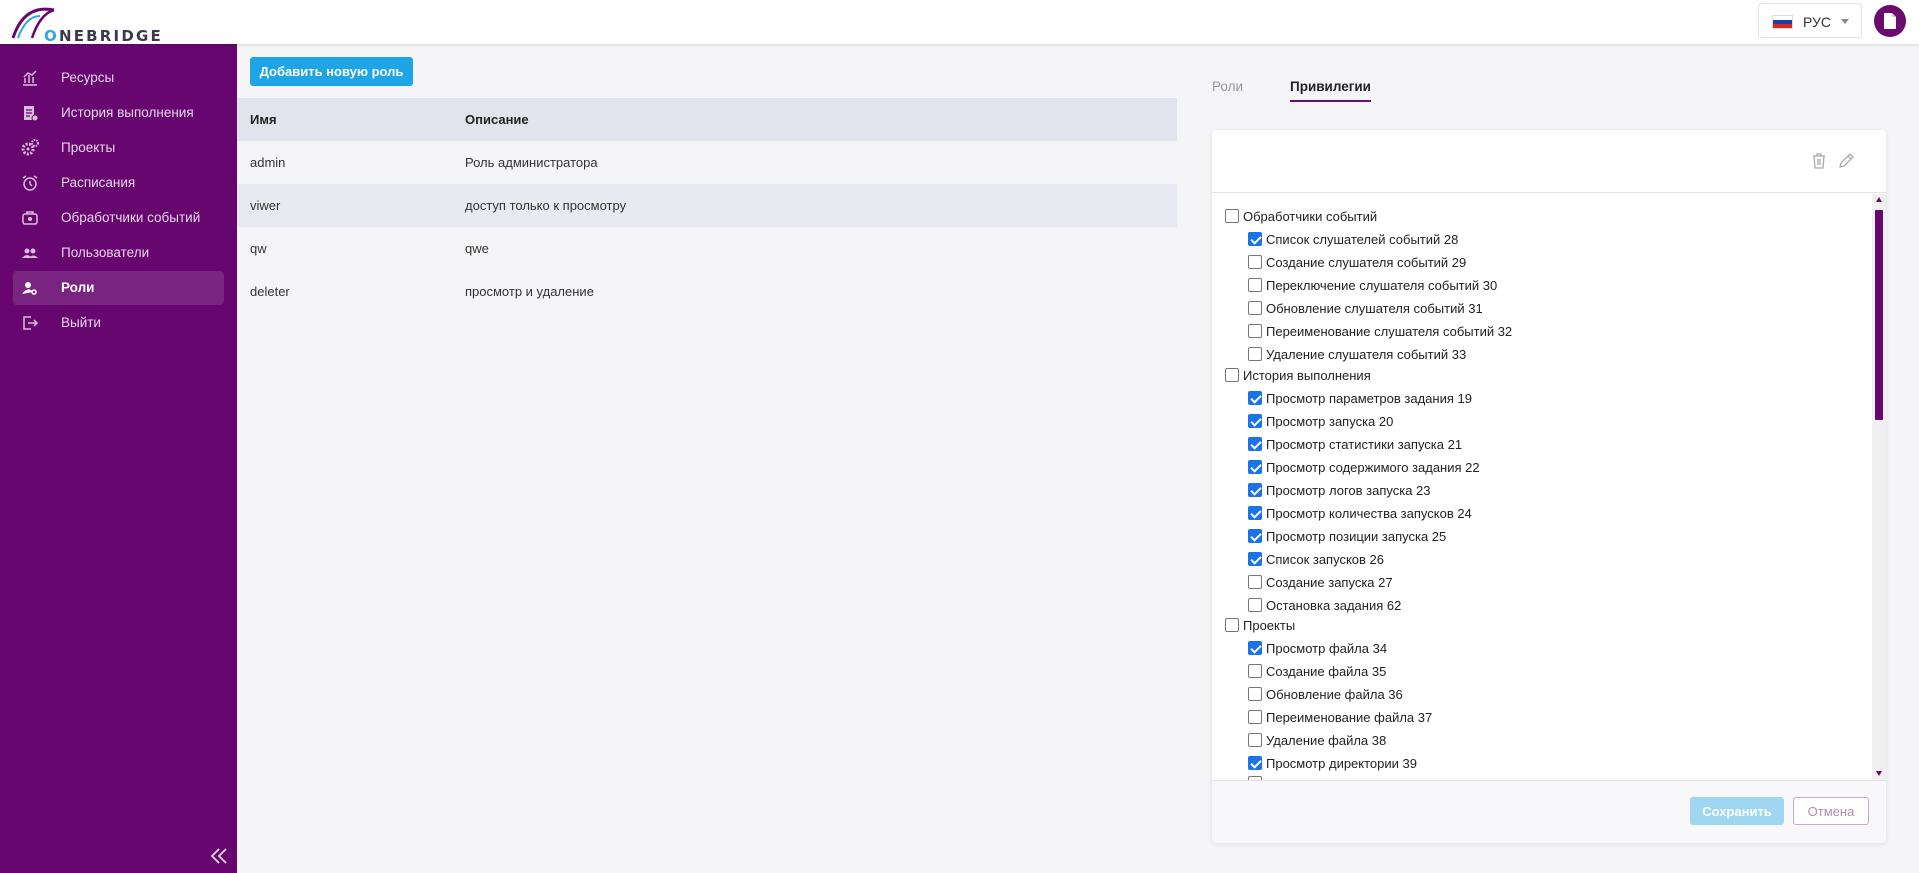 The height and width of the screenshot is (873, 1919). I want to click on sidebar-item-label: Проекты, so click(88, 147).